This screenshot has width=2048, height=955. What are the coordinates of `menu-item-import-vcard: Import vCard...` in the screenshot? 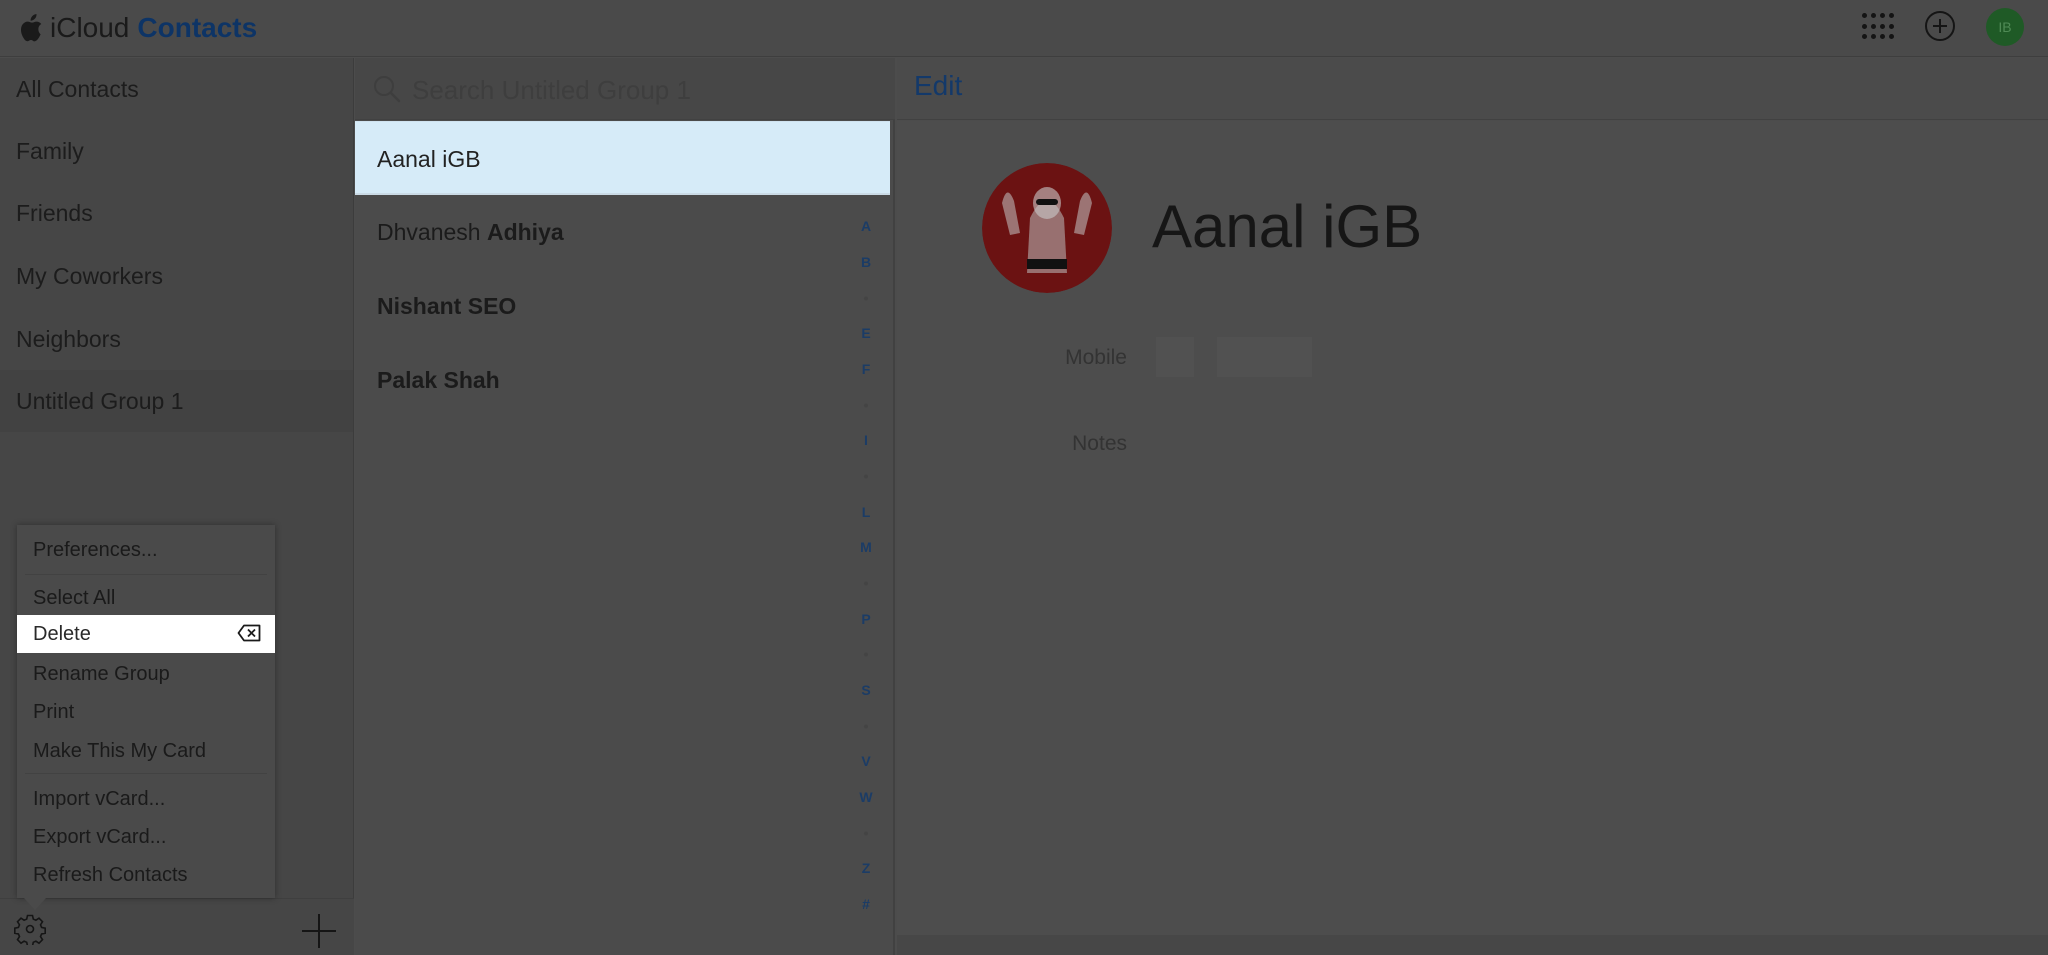 It's located at (146, 799).